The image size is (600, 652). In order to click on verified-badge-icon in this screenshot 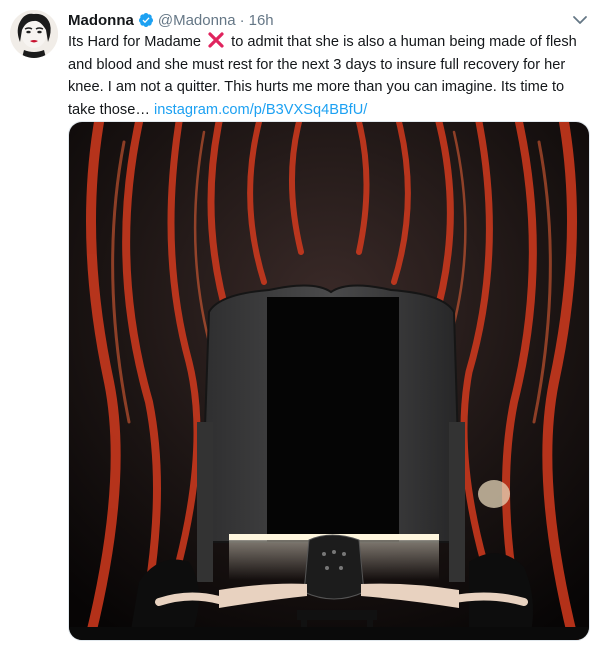, I will do `click(145, 20)`.